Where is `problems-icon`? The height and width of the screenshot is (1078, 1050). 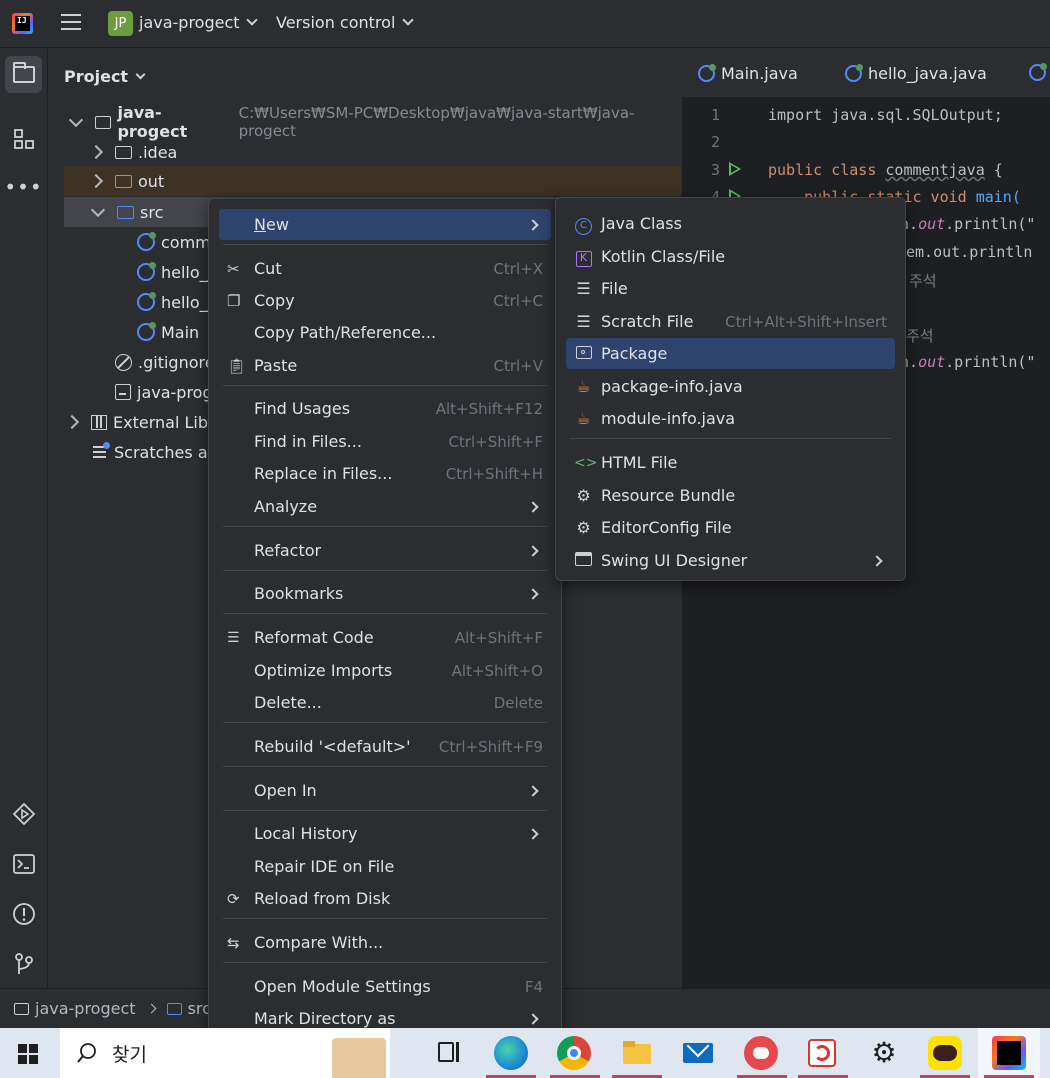 problems-icon is located at coordinates (23, 913).